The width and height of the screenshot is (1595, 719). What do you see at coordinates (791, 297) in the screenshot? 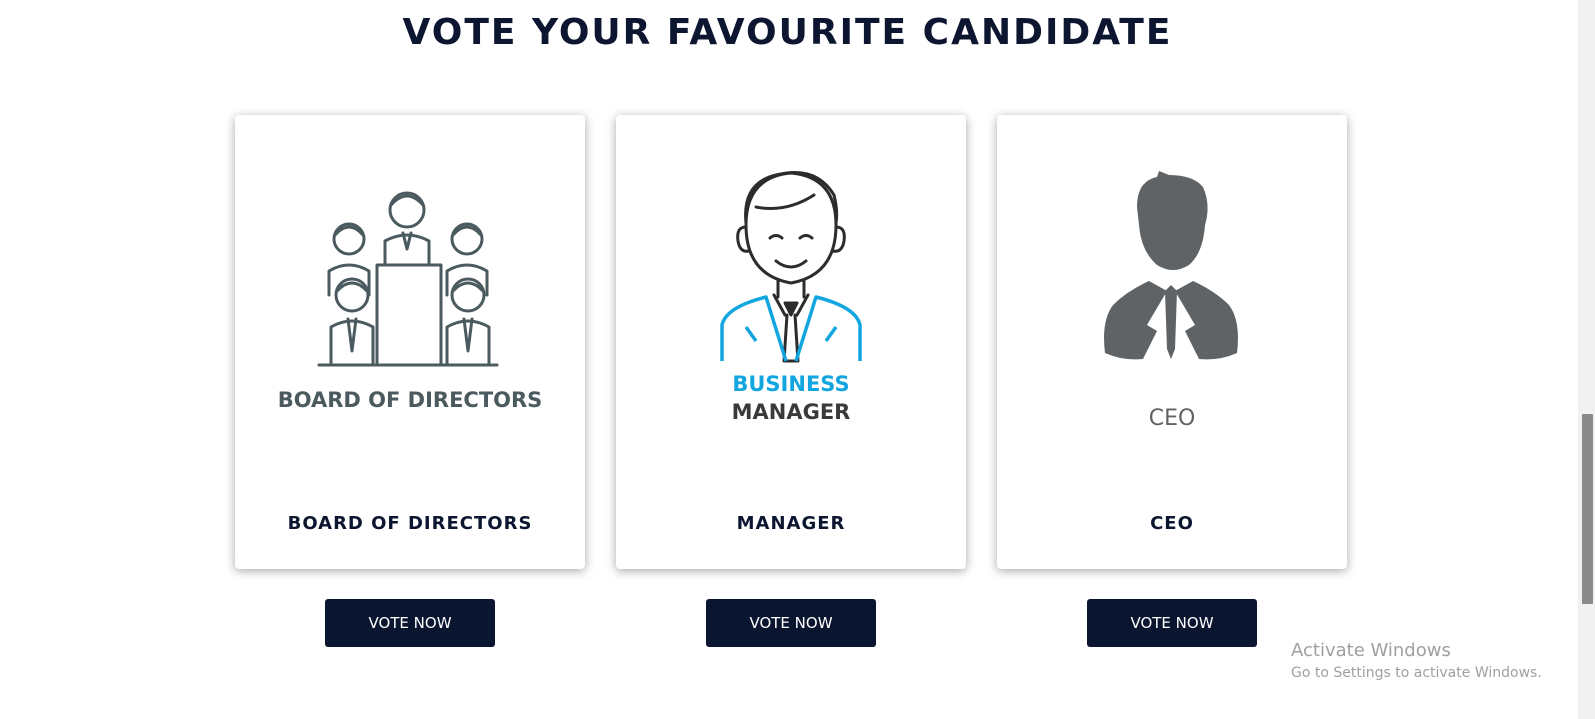
I see `business-manager-icon: BUSINESS MANAGER` at bounding box center [791, 297].